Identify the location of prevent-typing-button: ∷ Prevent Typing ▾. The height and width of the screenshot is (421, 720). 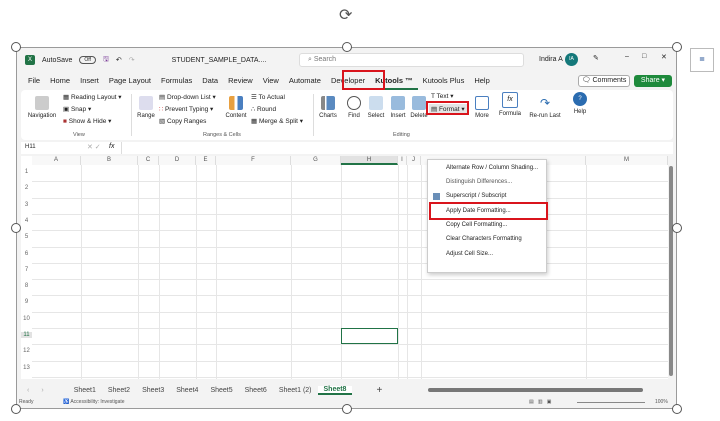
(186, 109).